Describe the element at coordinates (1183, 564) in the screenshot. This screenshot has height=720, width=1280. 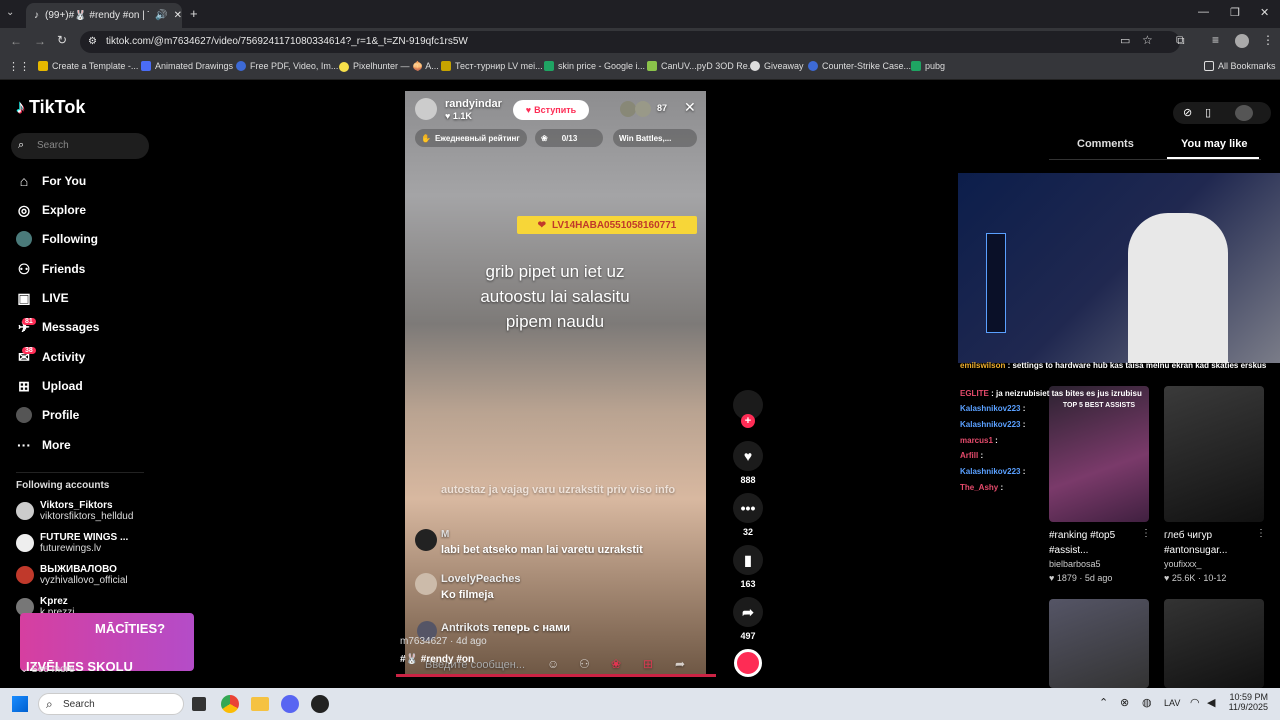
I see `card-author: youfixxx_` at that location.